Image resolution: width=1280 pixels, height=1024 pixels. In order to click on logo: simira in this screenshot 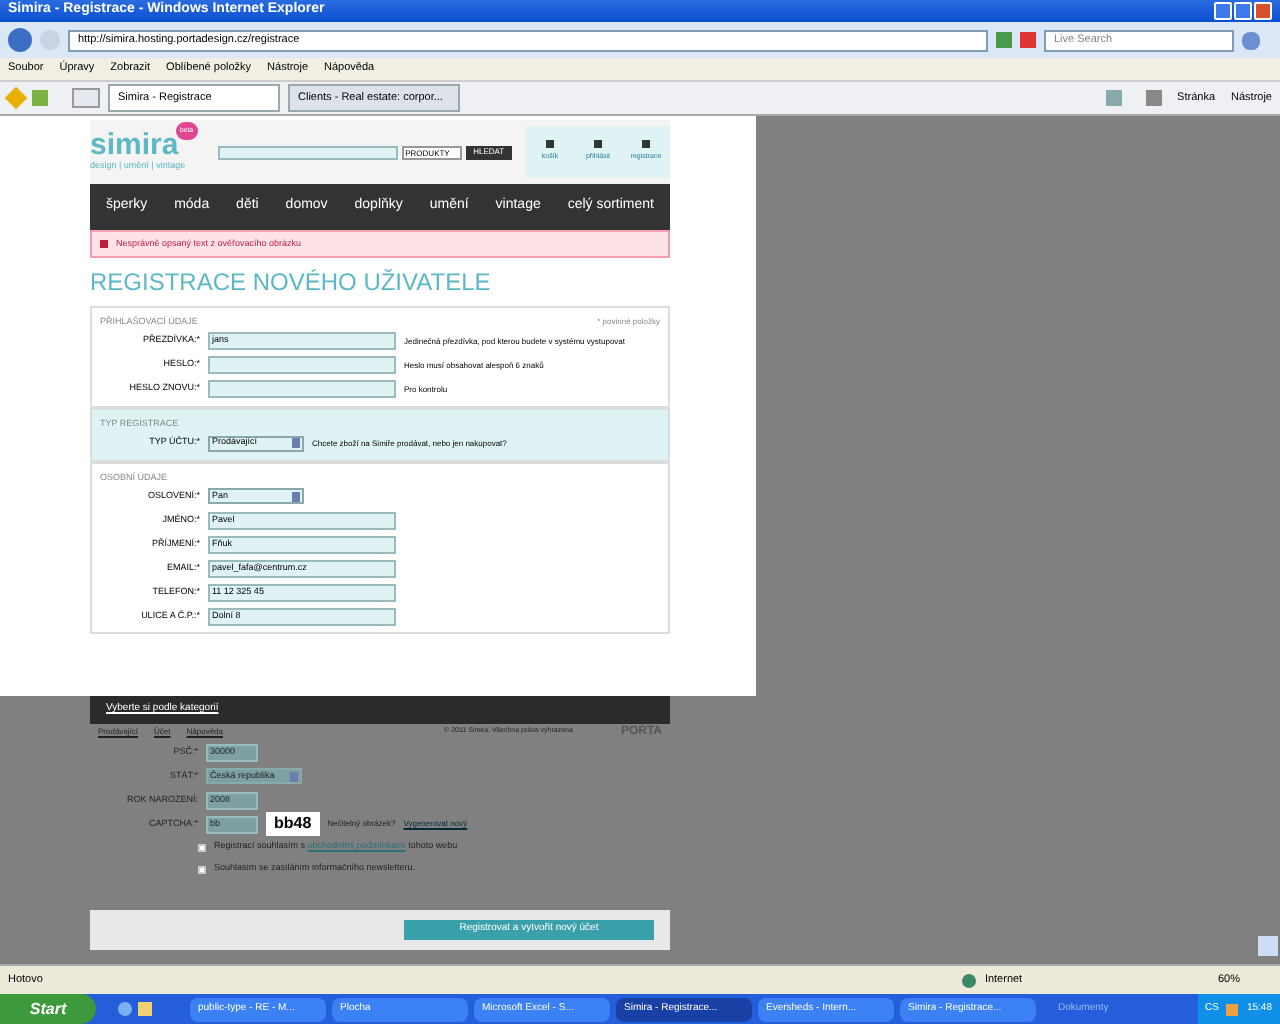, I will do `click(134, 145)`.